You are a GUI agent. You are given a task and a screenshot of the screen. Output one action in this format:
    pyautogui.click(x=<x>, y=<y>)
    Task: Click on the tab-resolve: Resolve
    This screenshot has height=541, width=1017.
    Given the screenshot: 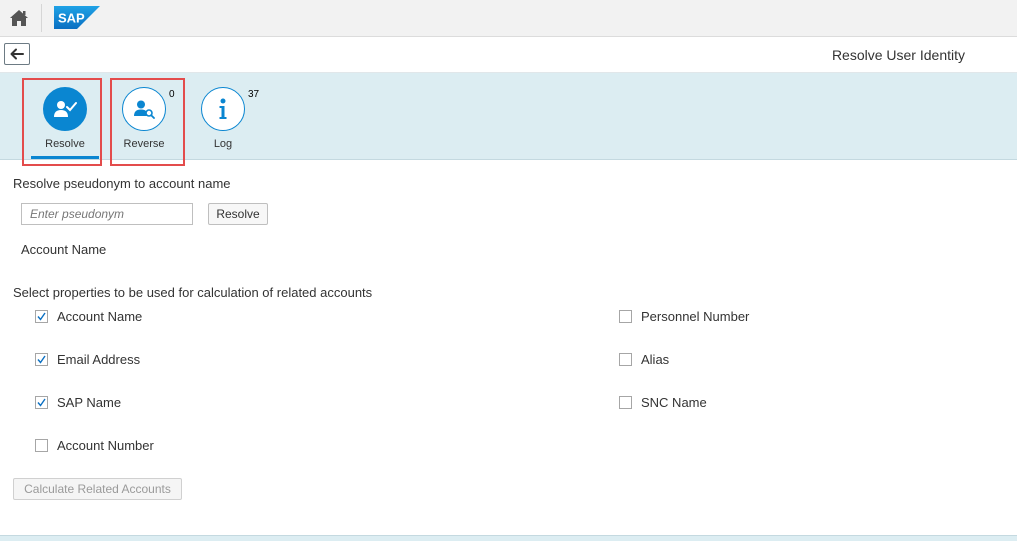 What is the action you would take?
    pyautogui.click(x=65, y=123)
    